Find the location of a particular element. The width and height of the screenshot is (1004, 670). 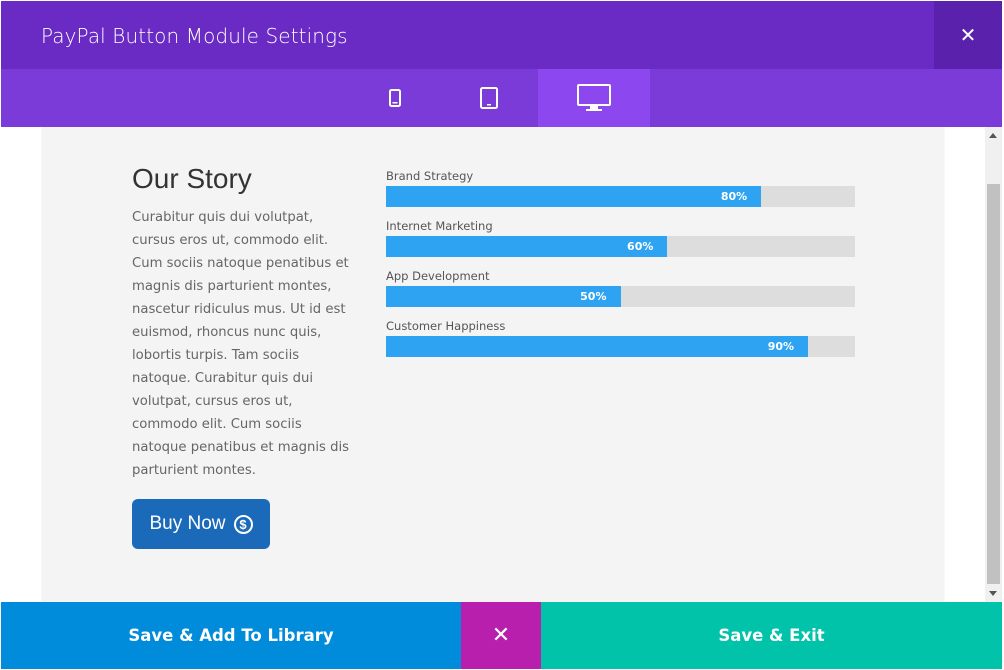

close-button: ✕ is located at coordinates (968, 35).